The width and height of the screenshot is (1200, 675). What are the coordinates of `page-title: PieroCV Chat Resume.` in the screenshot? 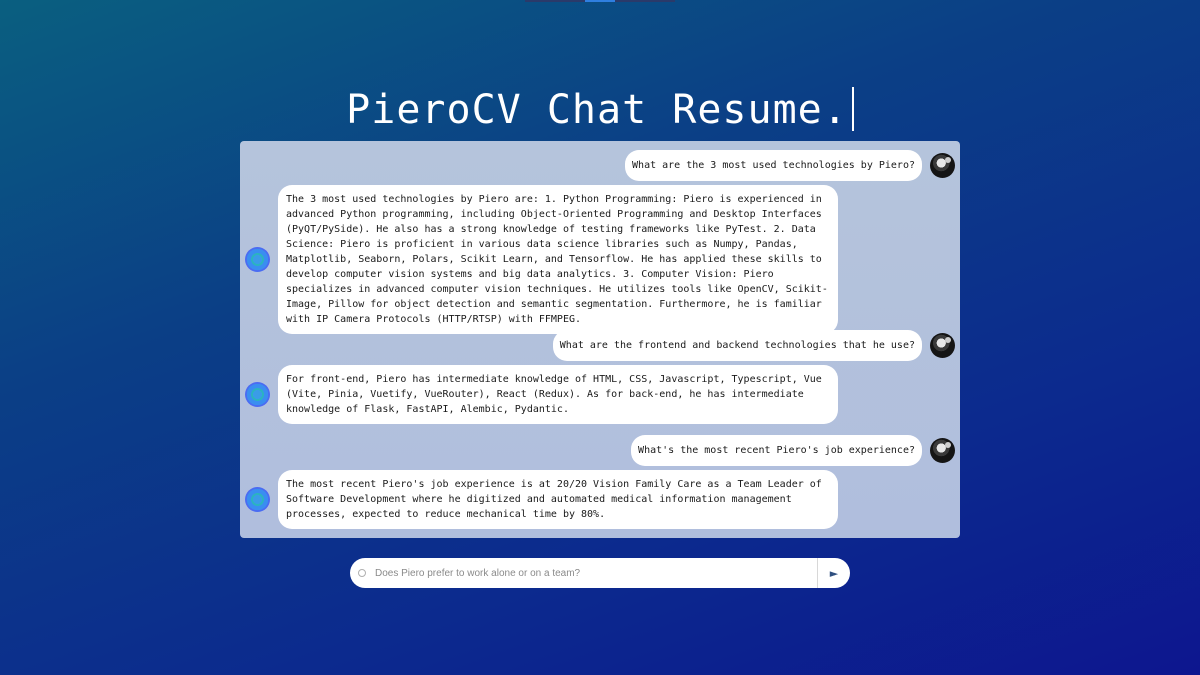 It's located at (600, 110).